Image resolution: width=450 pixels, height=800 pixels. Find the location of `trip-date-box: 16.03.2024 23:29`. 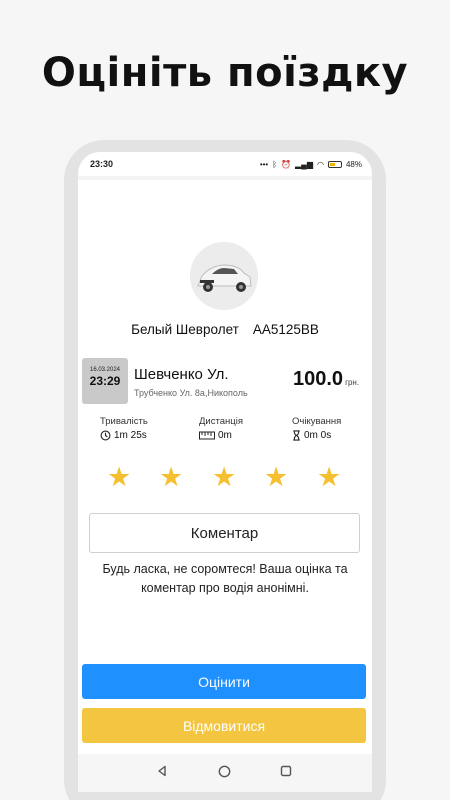

trip-date-box: 16.03.2024 23:29 is located at coordinates (105, 381).